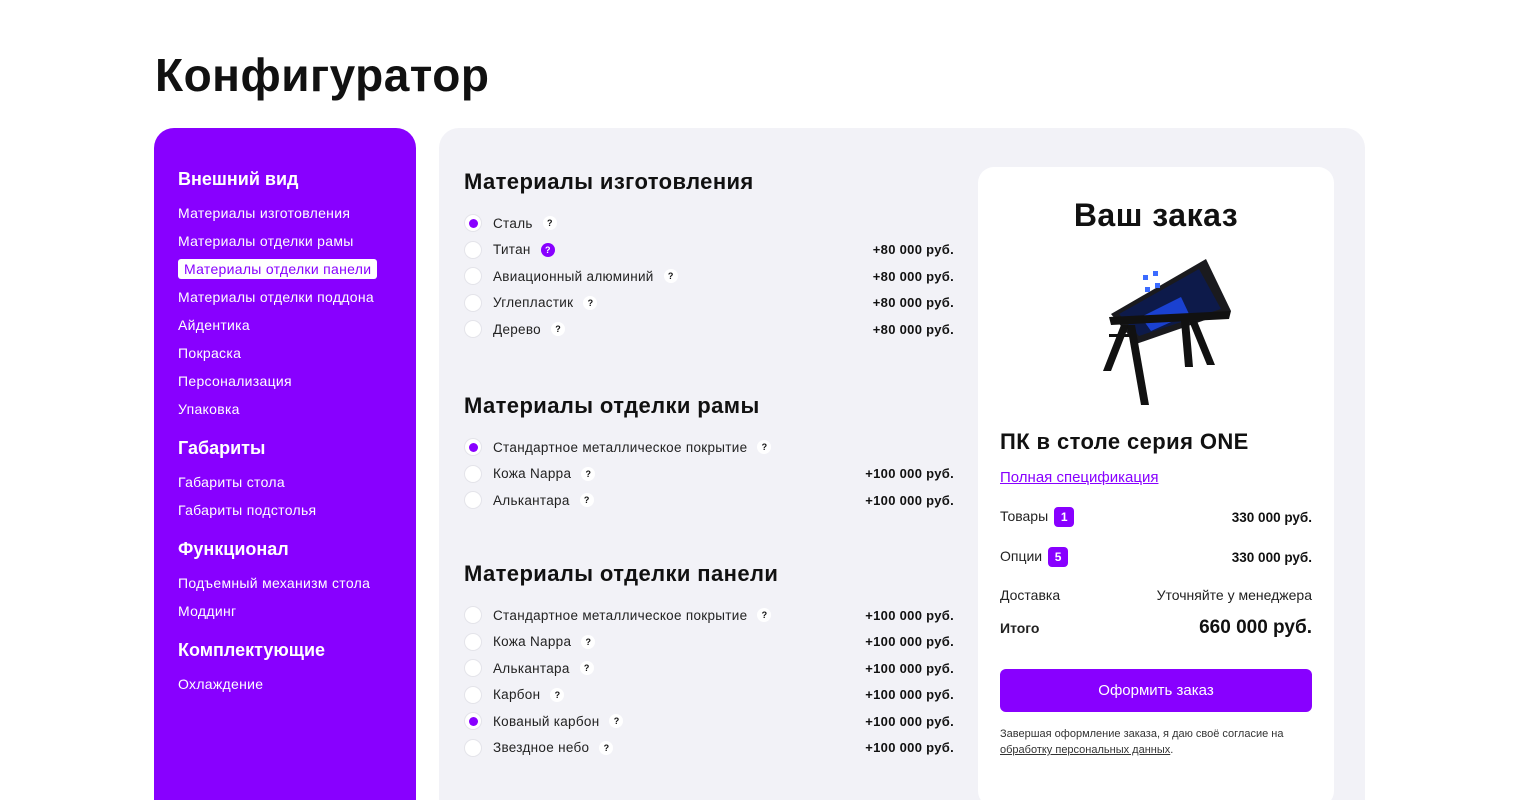  What do you see at coordinates (1156, 690) in the screenshot?
I see `place-order-button: Оформить заказ` at bounding box center [1156, 690].